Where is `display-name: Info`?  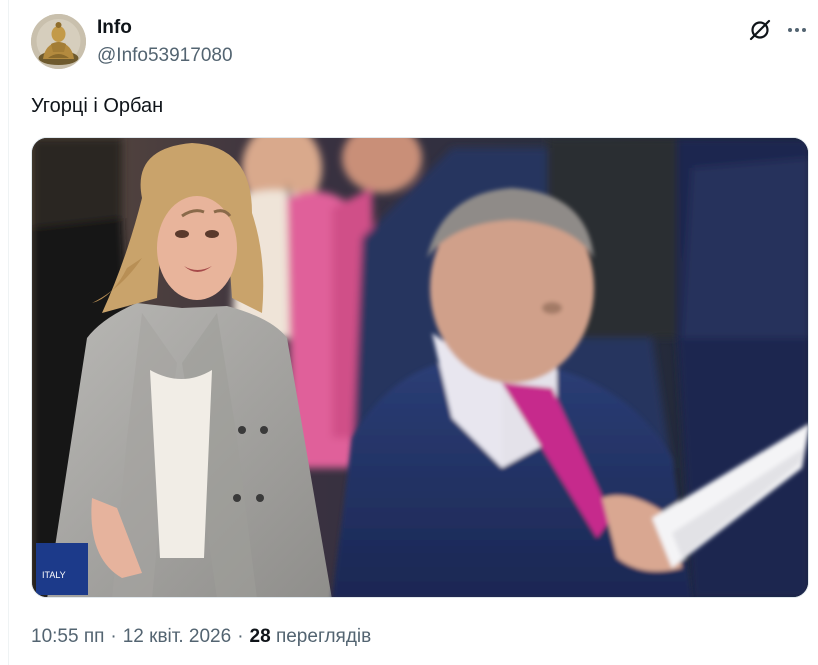 display-name: Info is located at coordinates (114, 28).